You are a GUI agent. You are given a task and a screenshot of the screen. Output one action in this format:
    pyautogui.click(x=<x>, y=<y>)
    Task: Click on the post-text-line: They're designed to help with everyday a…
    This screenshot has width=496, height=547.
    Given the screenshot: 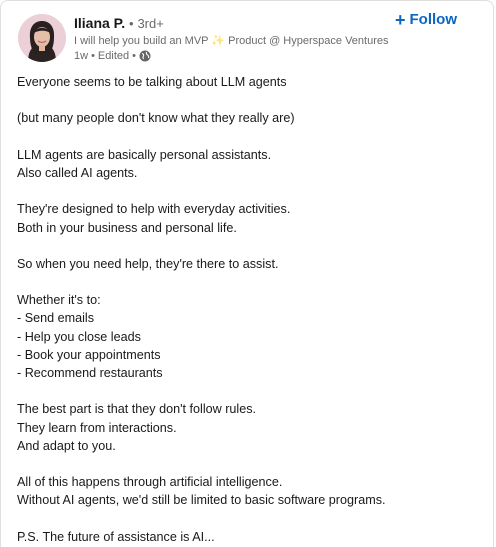 What is the action you would take?
    pyautogui.click(x=154, y=209)
    